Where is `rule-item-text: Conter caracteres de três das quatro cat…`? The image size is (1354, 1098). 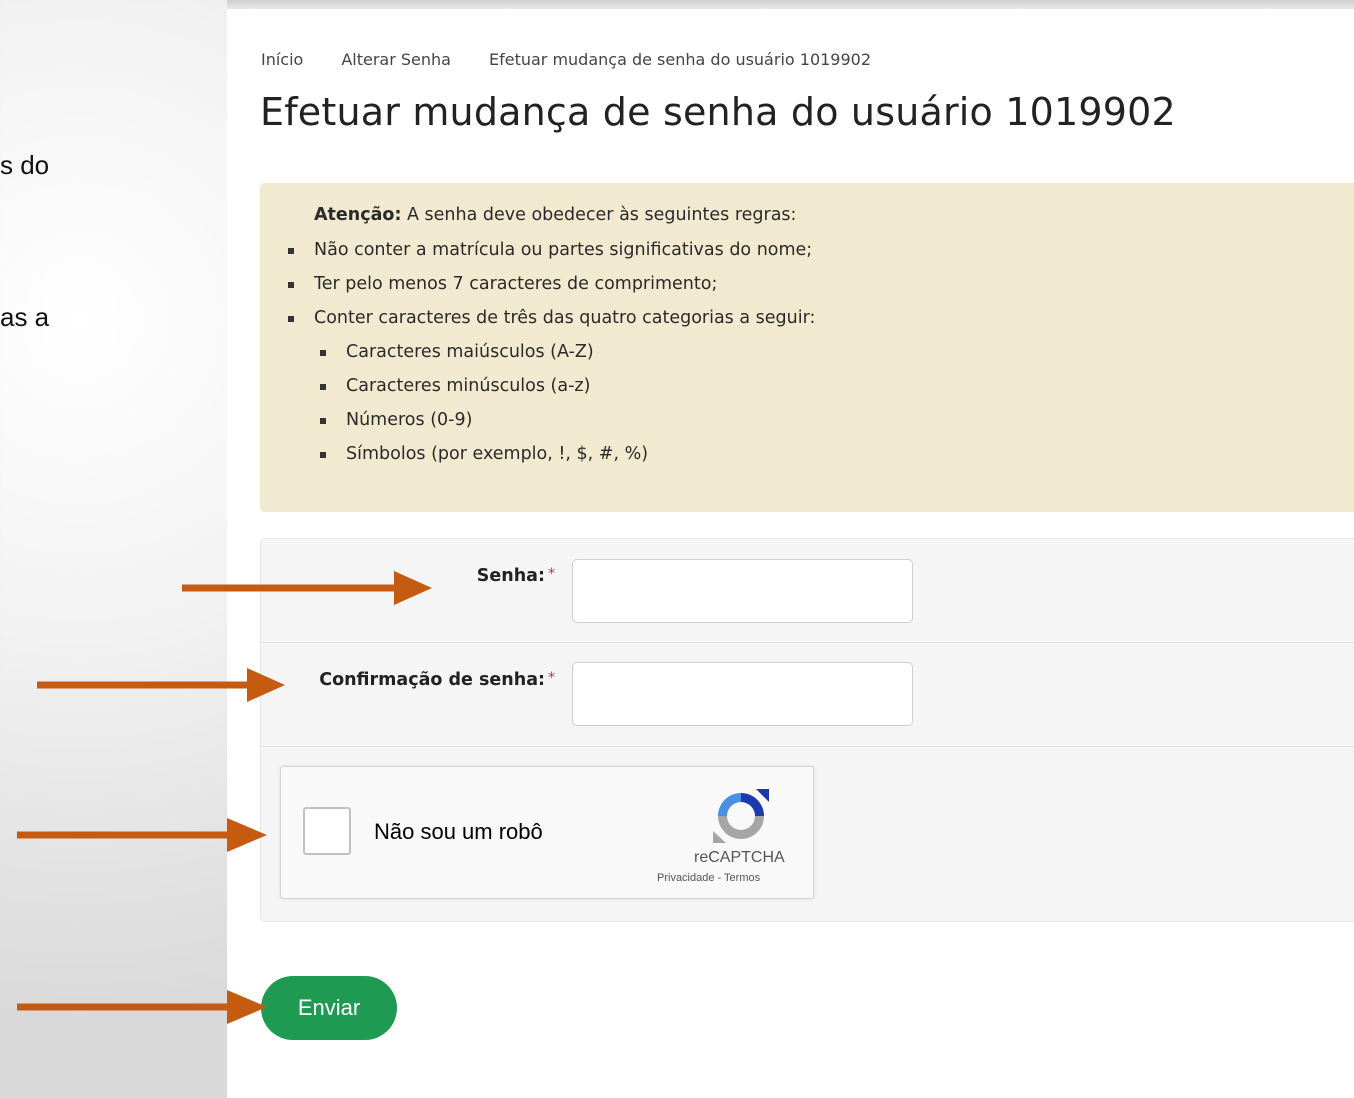 rule-item-text: Conter caracteres de três das quatro cat… is located at coordinates (565, 318).